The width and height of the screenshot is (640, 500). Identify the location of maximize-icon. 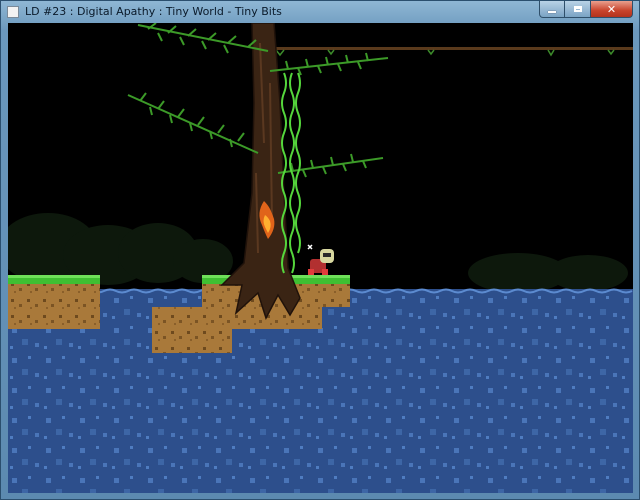
(577, 9).